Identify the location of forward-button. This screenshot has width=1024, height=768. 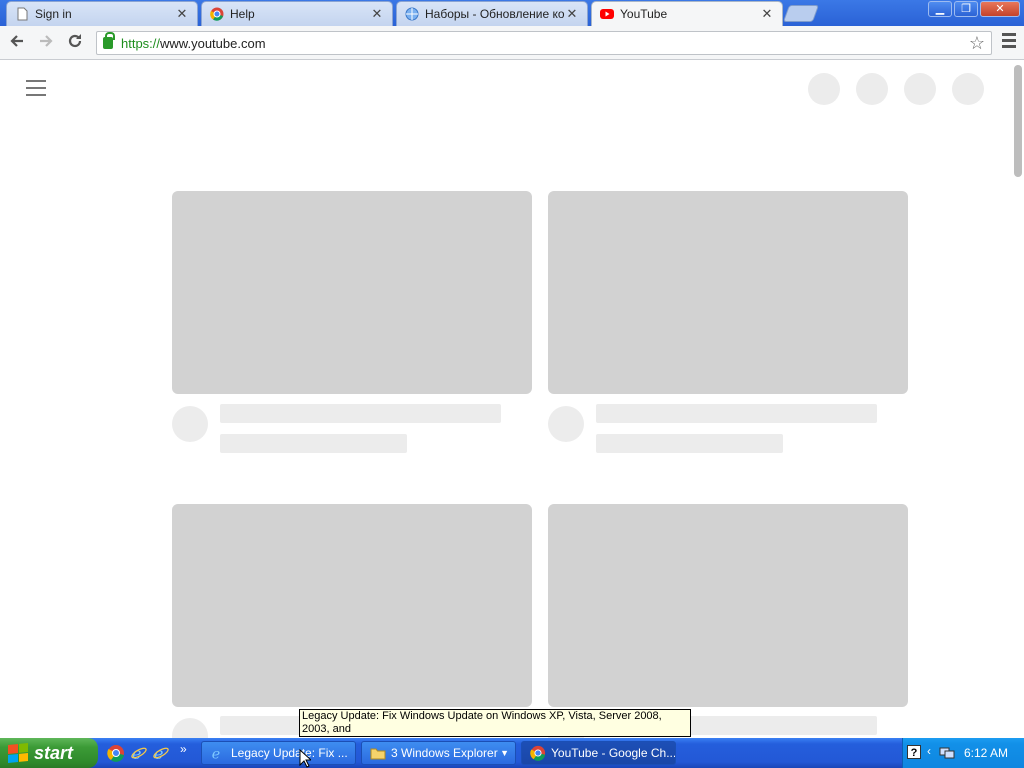
(46, 43).